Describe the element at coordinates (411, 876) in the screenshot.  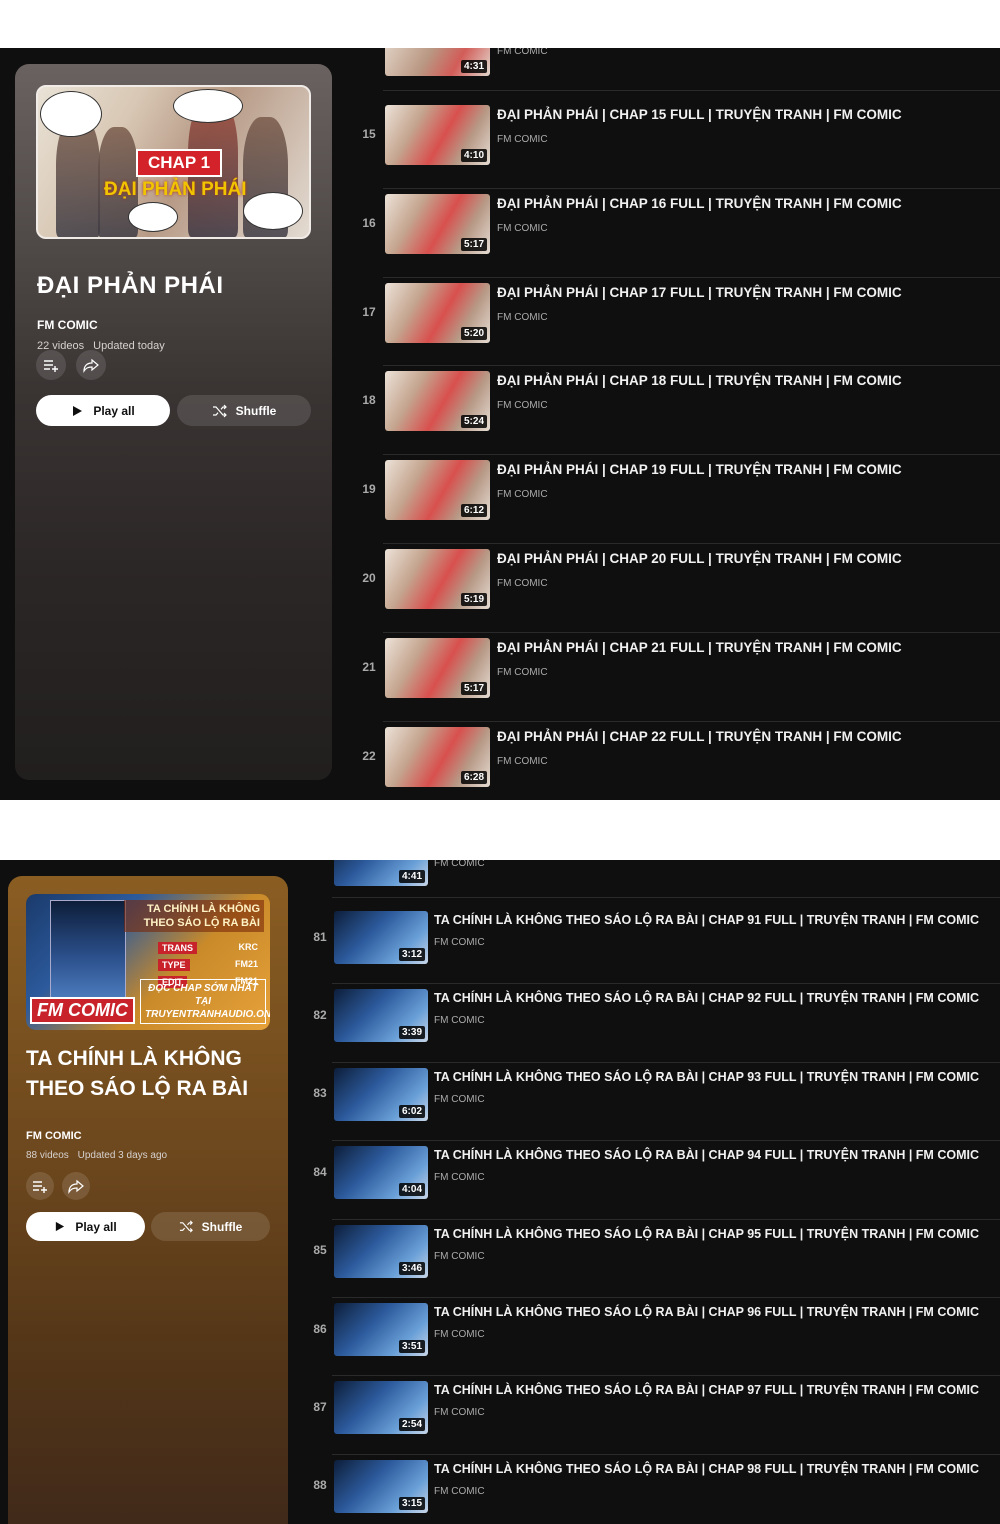
I see `duration-badge: 4:41` at that location.